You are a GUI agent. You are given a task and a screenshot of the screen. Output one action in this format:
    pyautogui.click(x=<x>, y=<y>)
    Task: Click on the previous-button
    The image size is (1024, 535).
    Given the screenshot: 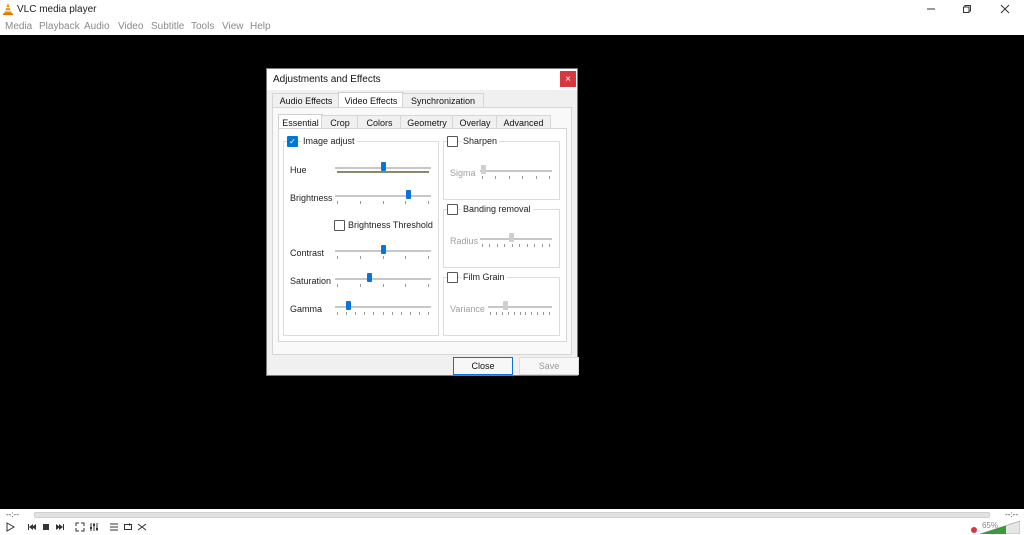 What is the action you would take?
    pyautogui.click(x=32, y=527)
    